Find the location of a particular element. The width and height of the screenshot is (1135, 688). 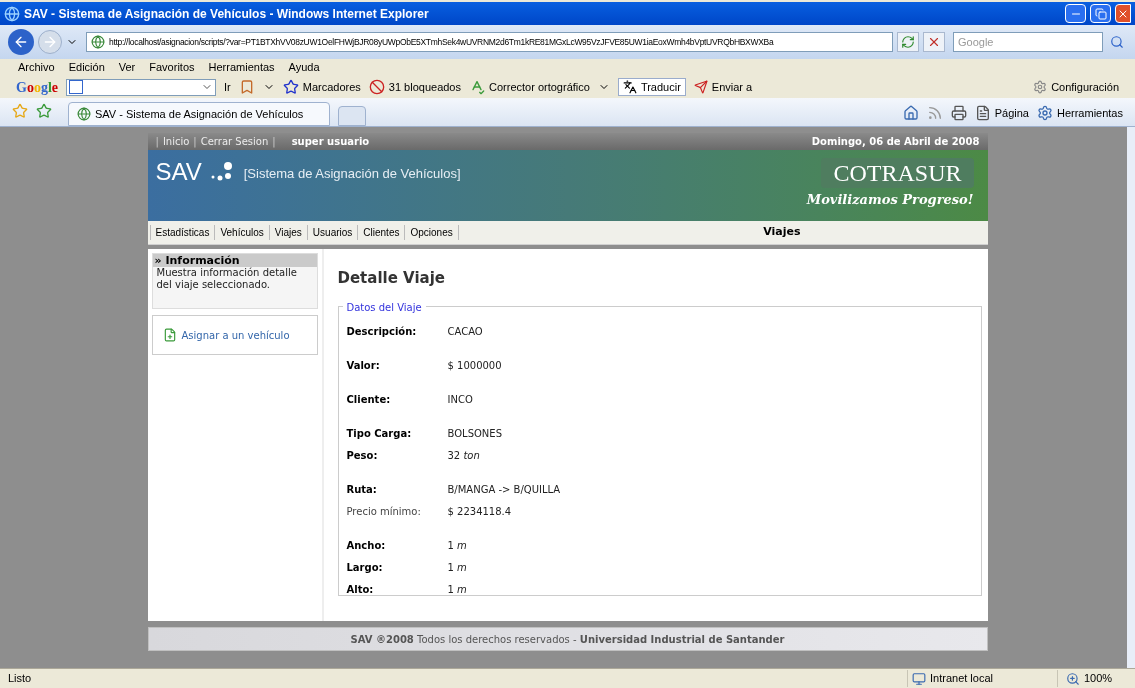

status-text: Listo is located at coordinates (20, 679).